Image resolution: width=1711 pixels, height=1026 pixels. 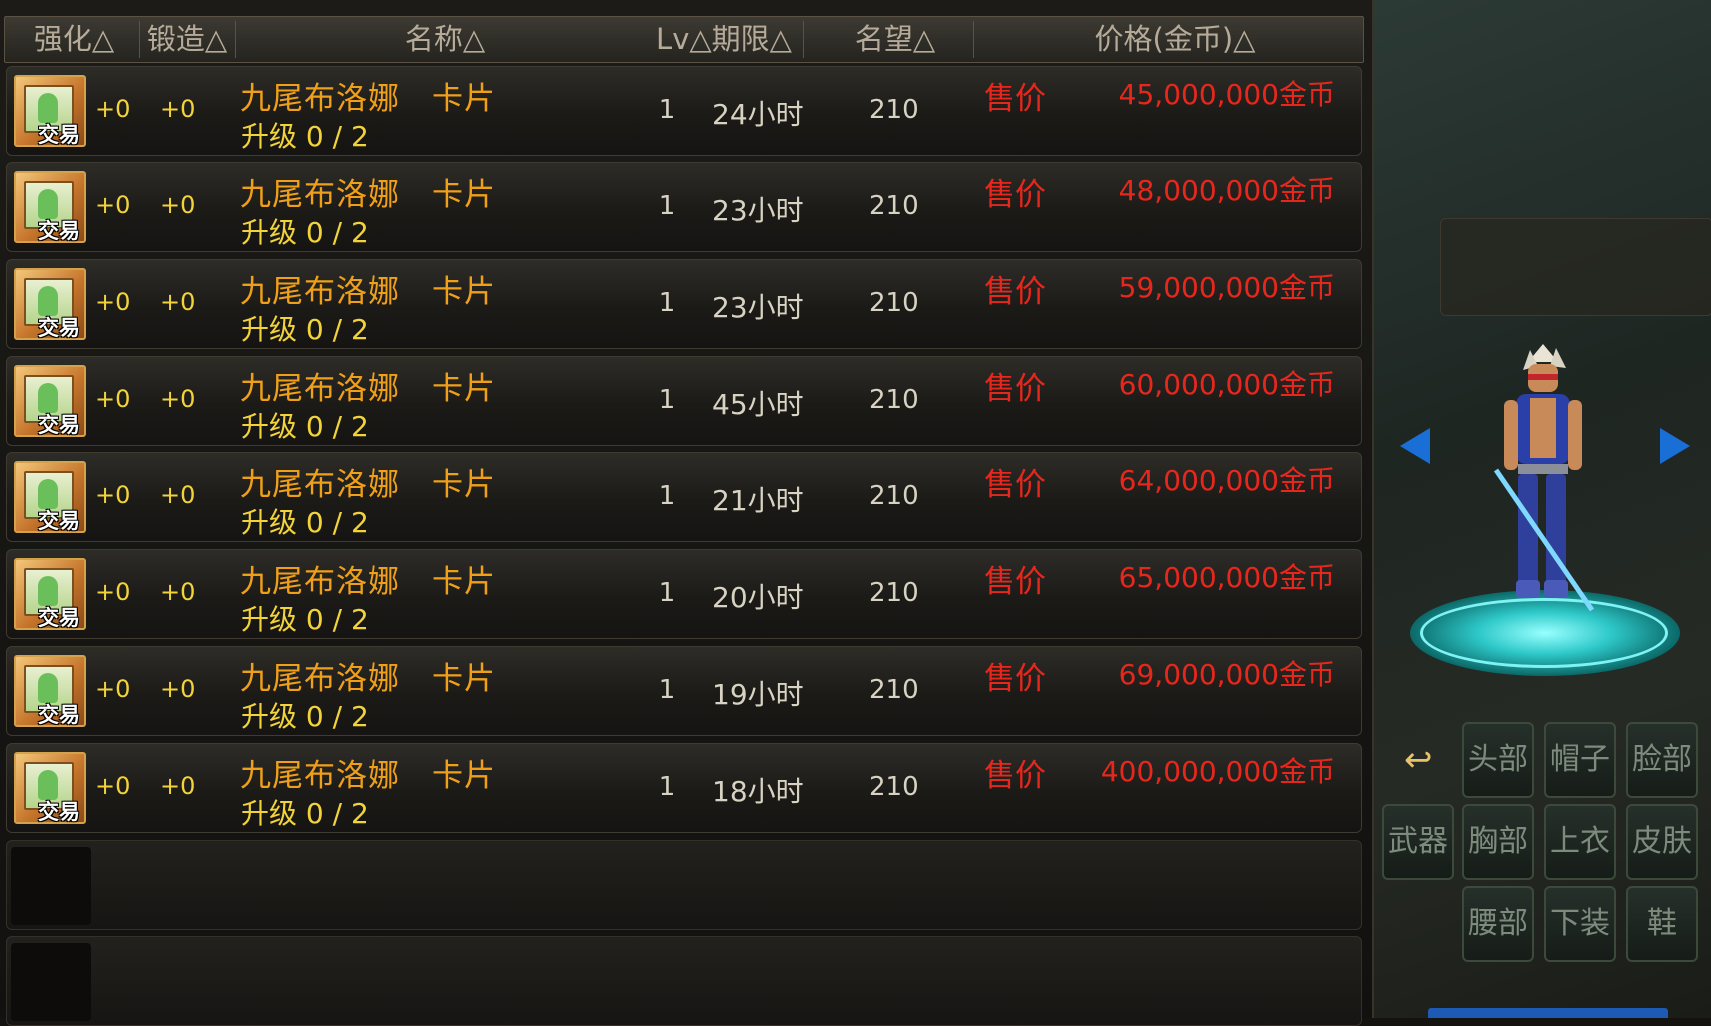 What do you see at coordinates (758, 114) in the screenshot?
I see `listing-duration: 24小时` at bounding box center [758, 114].